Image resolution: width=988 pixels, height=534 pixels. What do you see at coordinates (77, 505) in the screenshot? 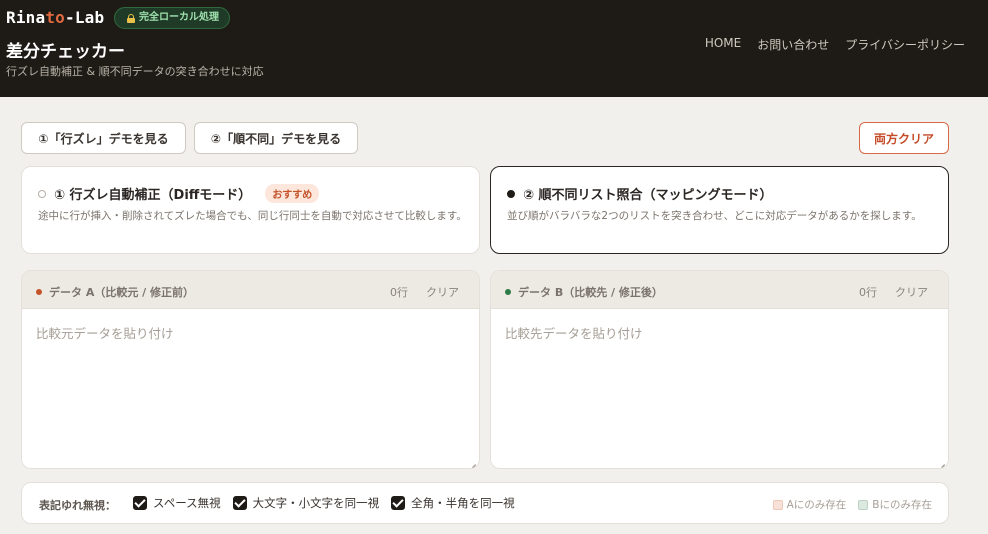
I see `normalization-label: 表記ゆれ無視：` at bounding box center [77, 505].